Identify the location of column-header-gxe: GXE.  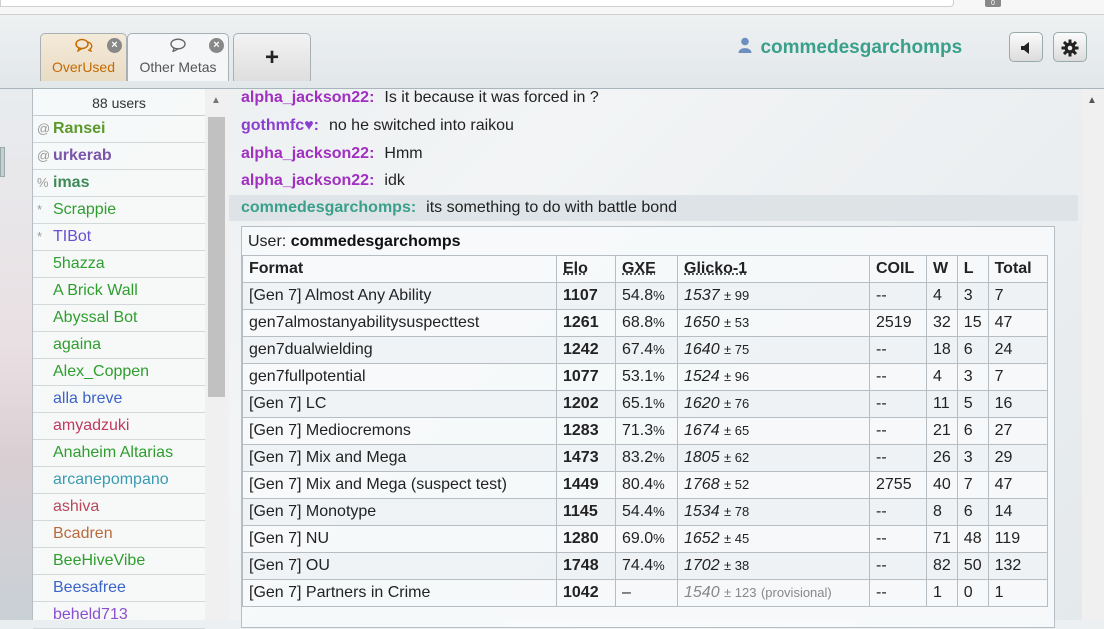
(647, 269).